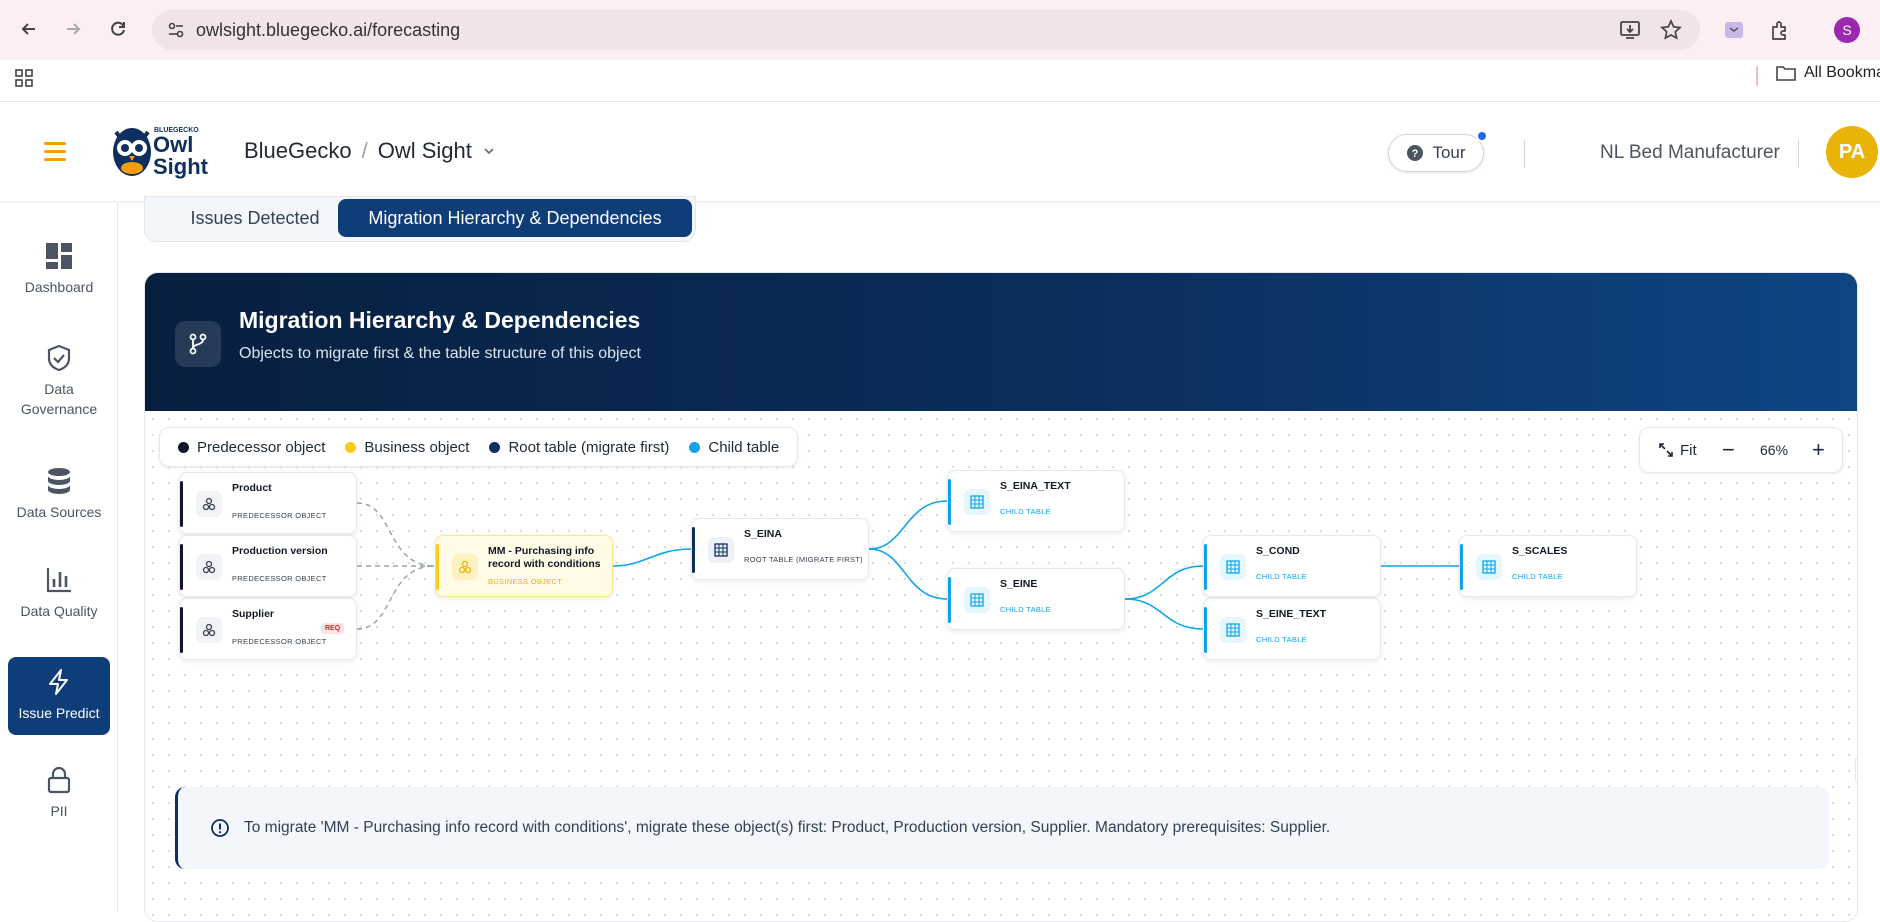 This screenshot has height=922, width=1880. What do you see at coordinates (59, 512) in the screenshot?
I see `sidebar-item-label: Data Sources` at bounding box center [59, 512].